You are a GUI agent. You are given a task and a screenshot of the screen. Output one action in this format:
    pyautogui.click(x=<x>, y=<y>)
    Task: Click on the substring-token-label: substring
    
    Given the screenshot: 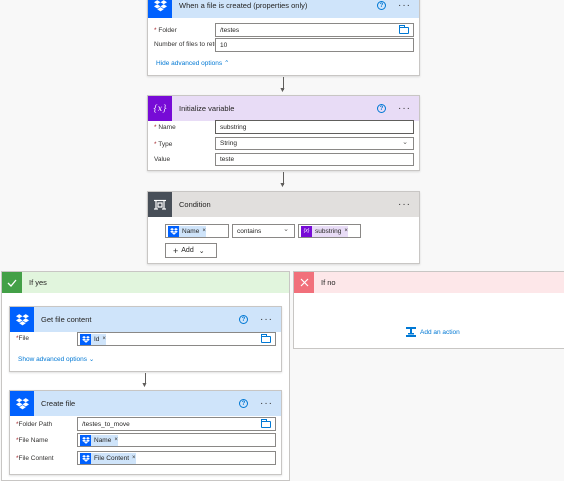 What is the action you would take?
    pyautogui.click(x=328, y=231)
    